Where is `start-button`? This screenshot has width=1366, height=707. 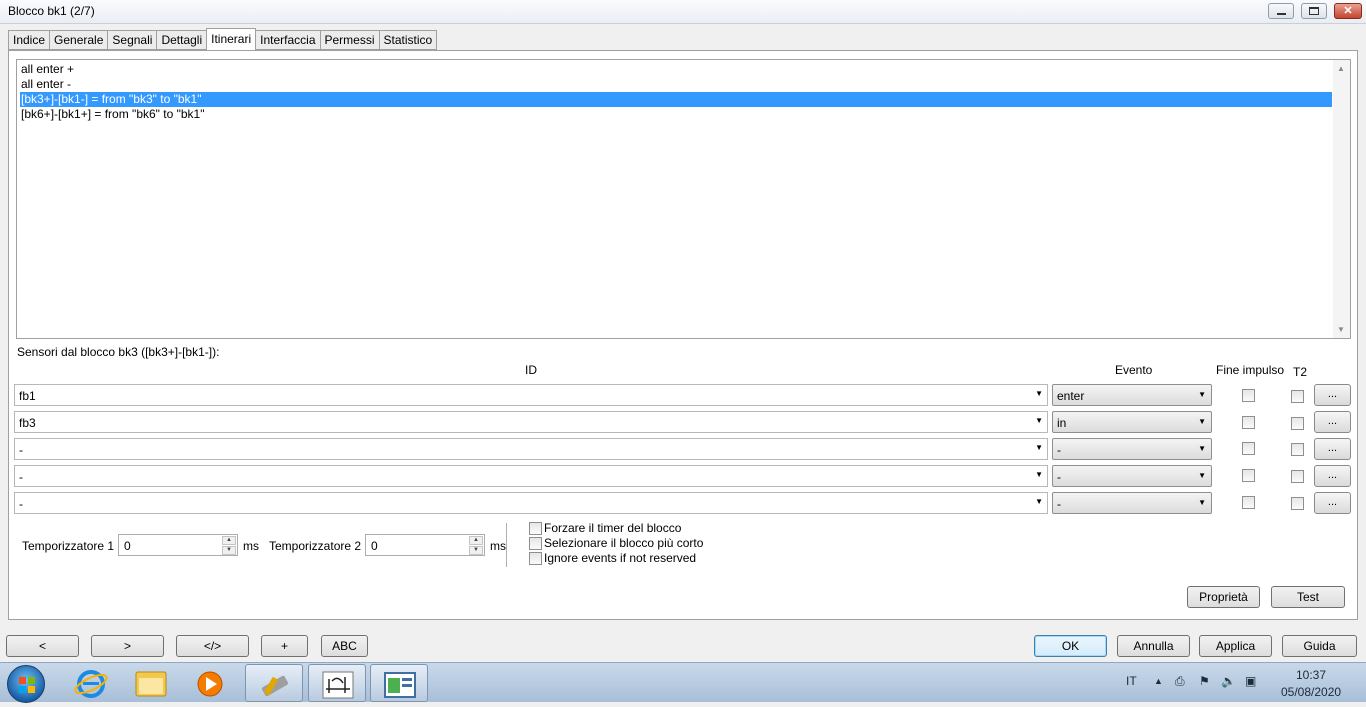
start-button is located at coordinates (26, 684).